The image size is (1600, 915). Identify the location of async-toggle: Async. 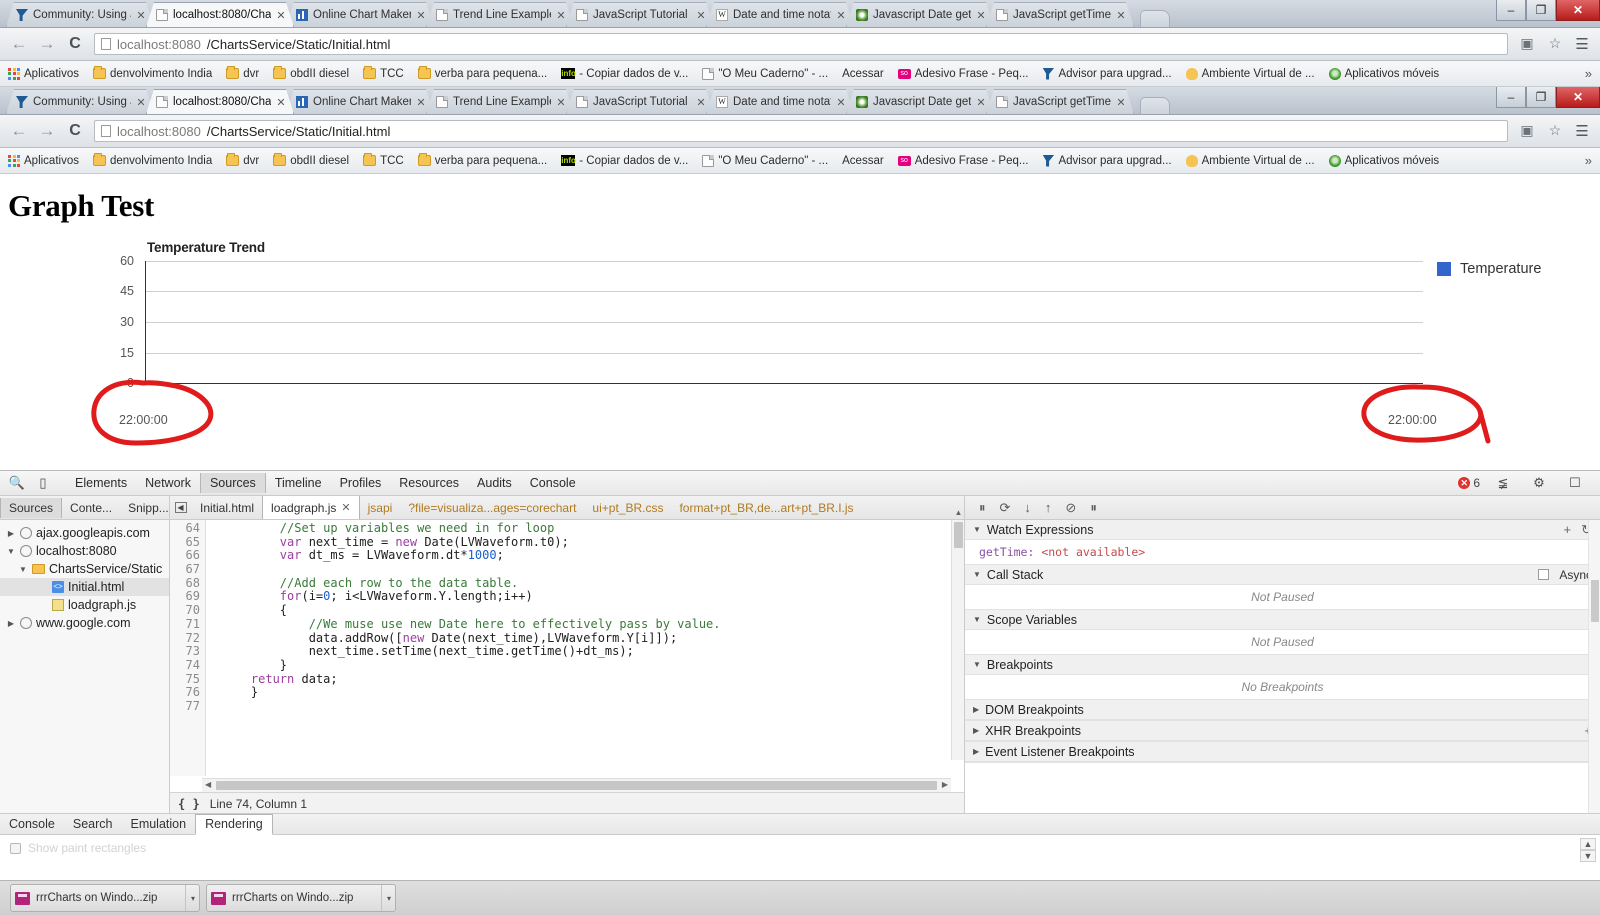
(1565, 575).